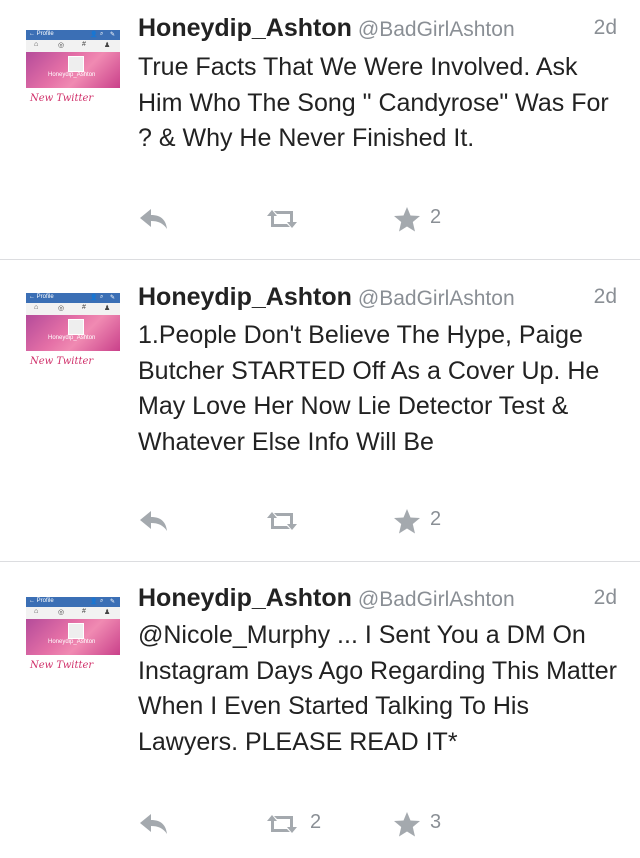 Image resolution: width=640 pixels, height=858 pixels. I want to click on tweet-actions: 2 3, so click(383, 826).